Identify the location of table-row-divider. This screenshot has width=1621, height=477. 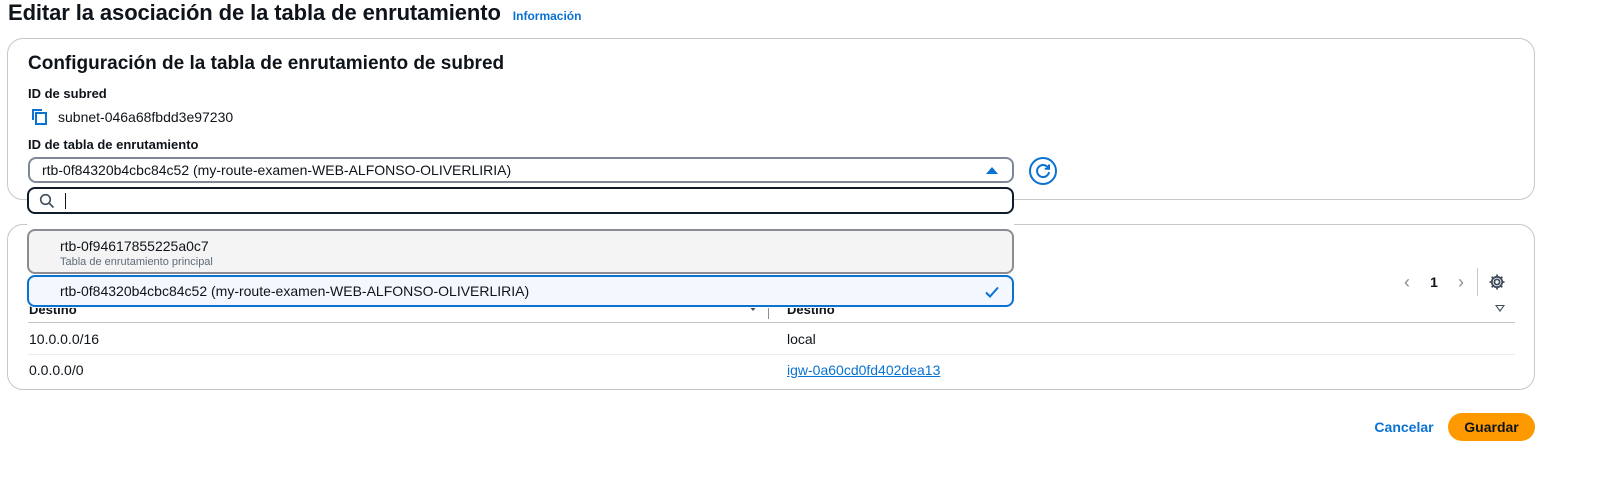
(771, 354).